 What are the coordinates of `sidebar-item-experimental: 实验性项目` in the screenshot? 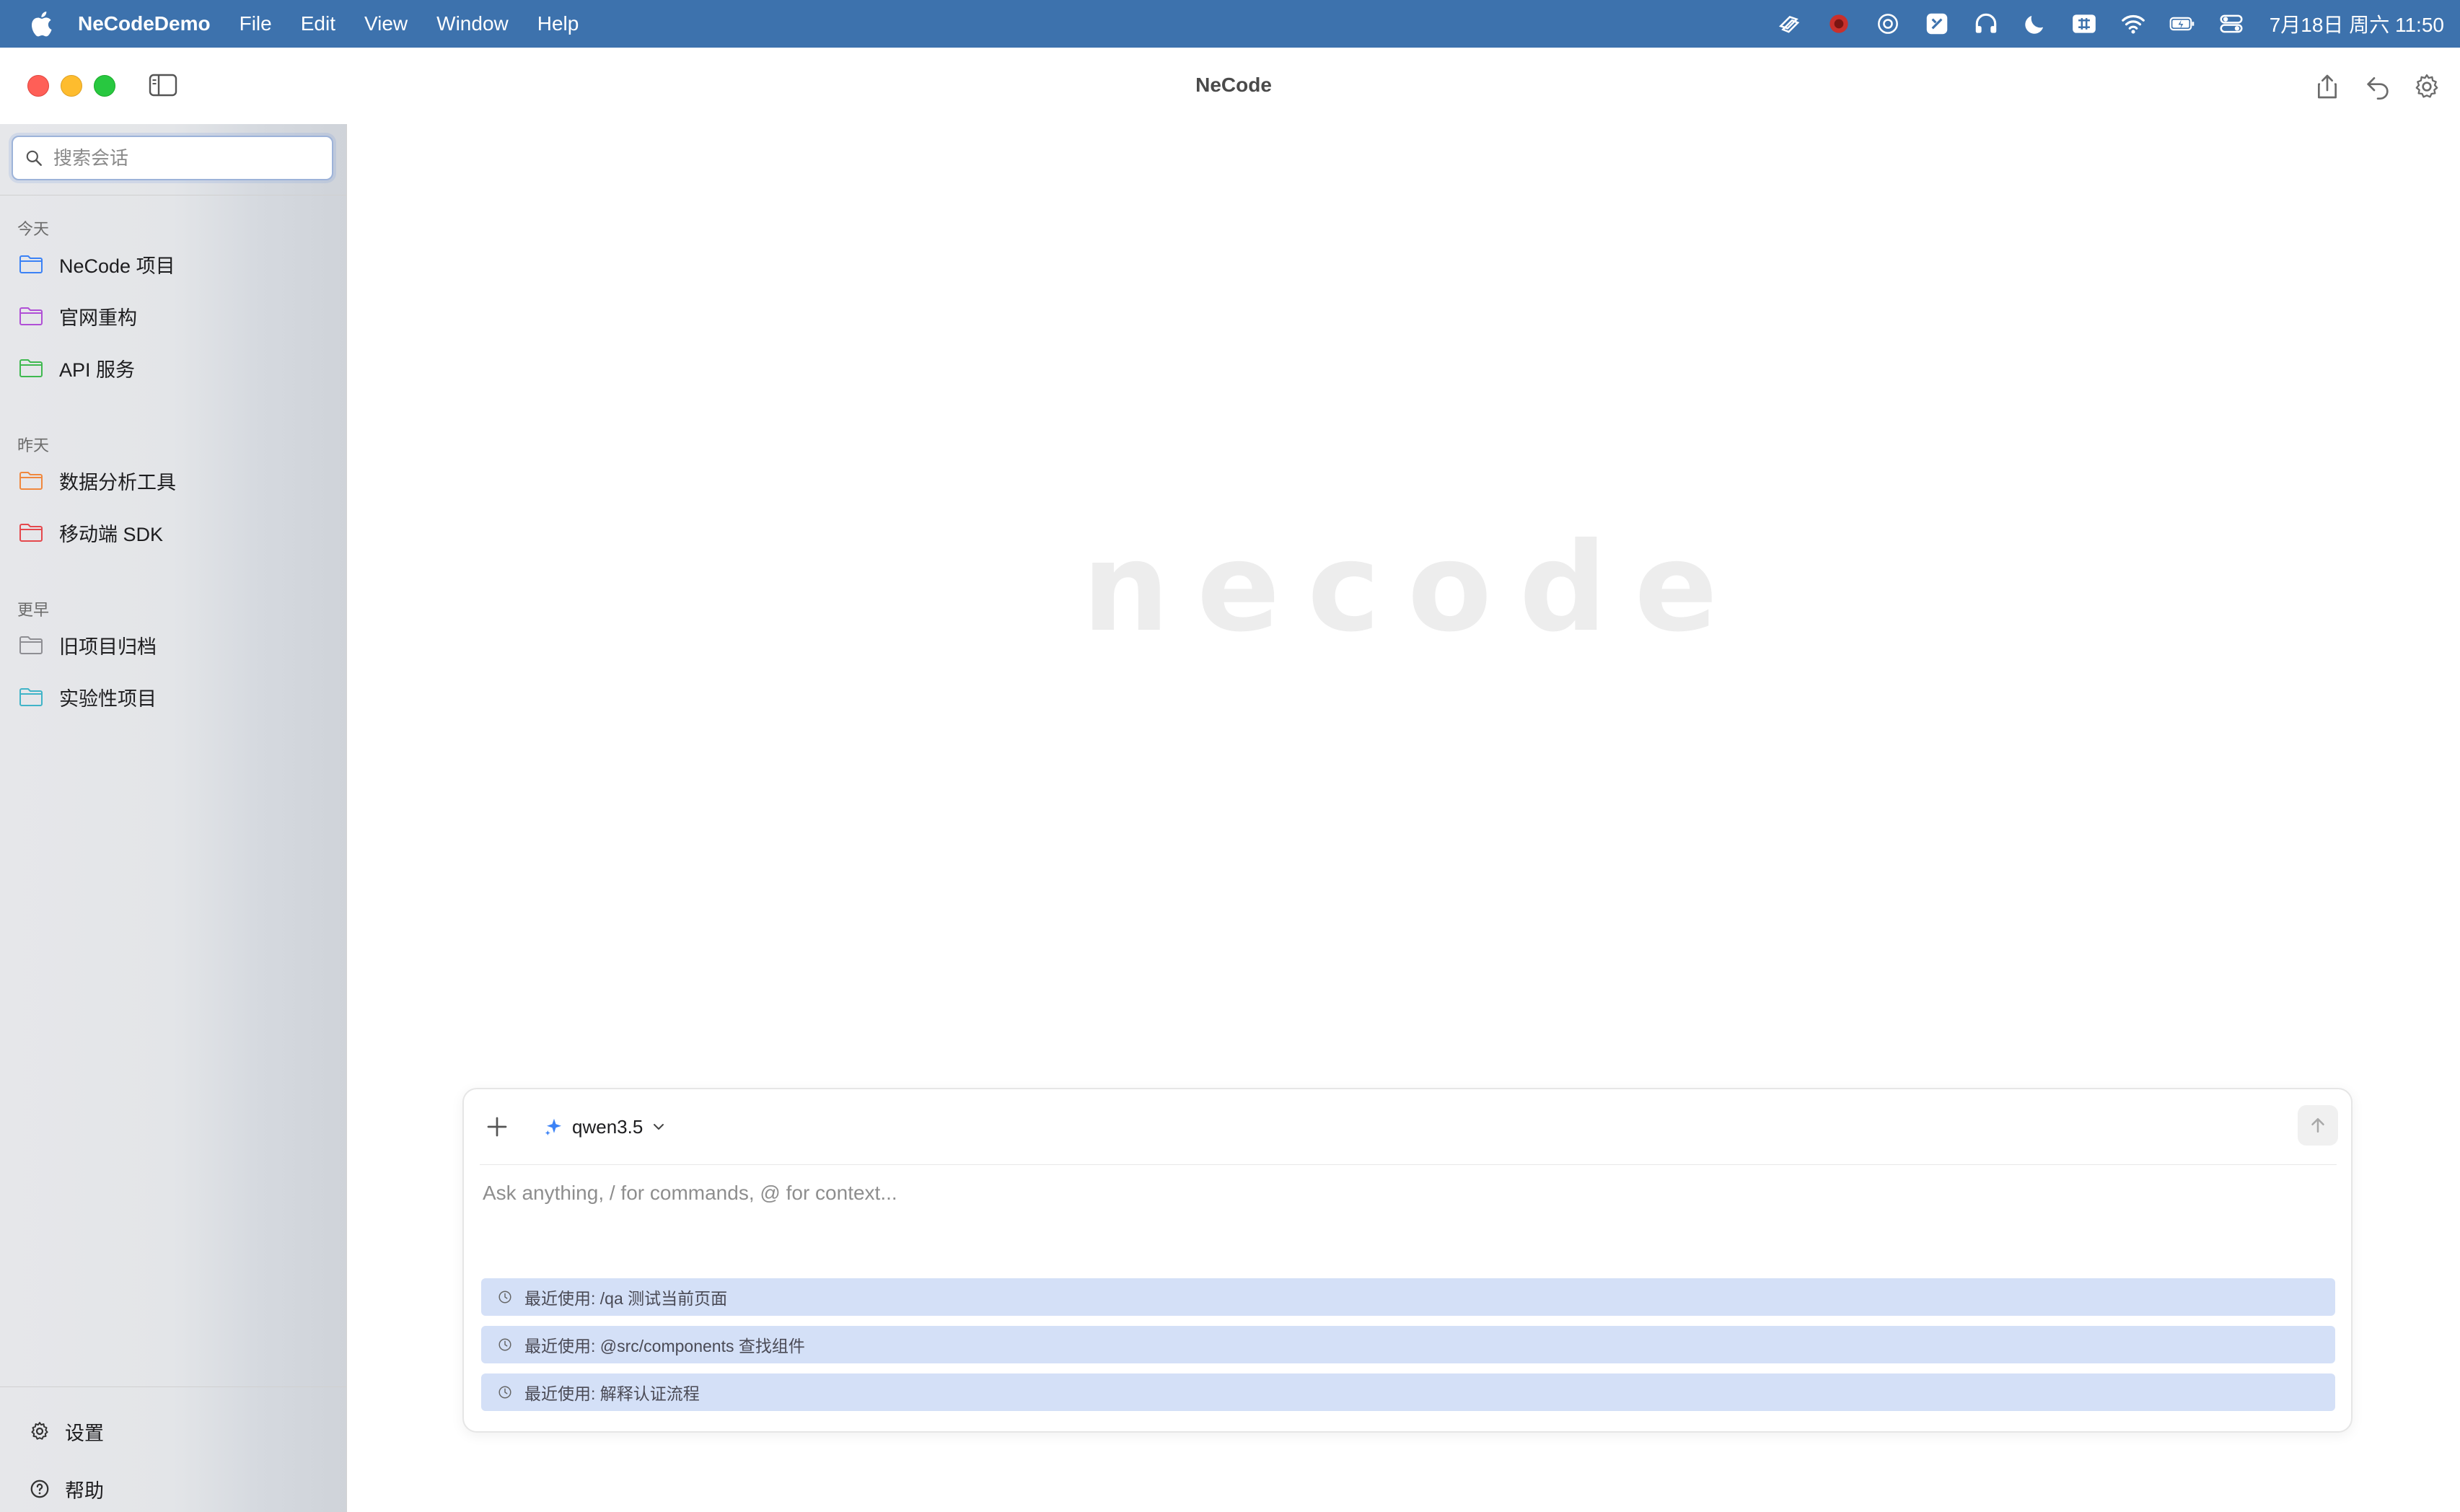 It's located at (173, 697).